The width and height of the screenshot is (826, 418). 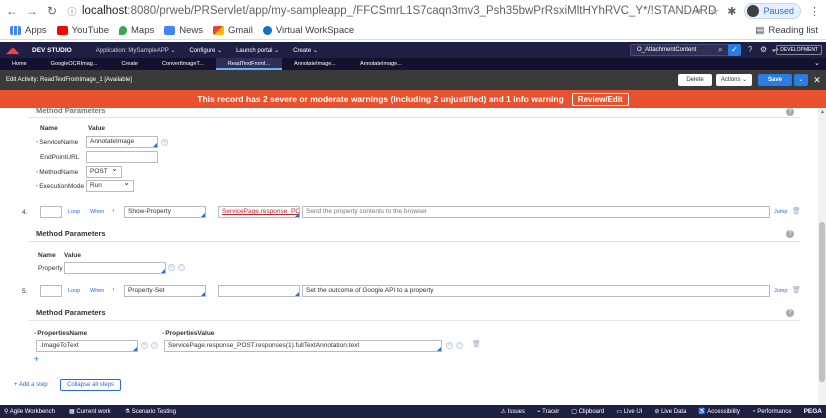 I want to click on endpoint-url-field, so click(x=122, y=157).